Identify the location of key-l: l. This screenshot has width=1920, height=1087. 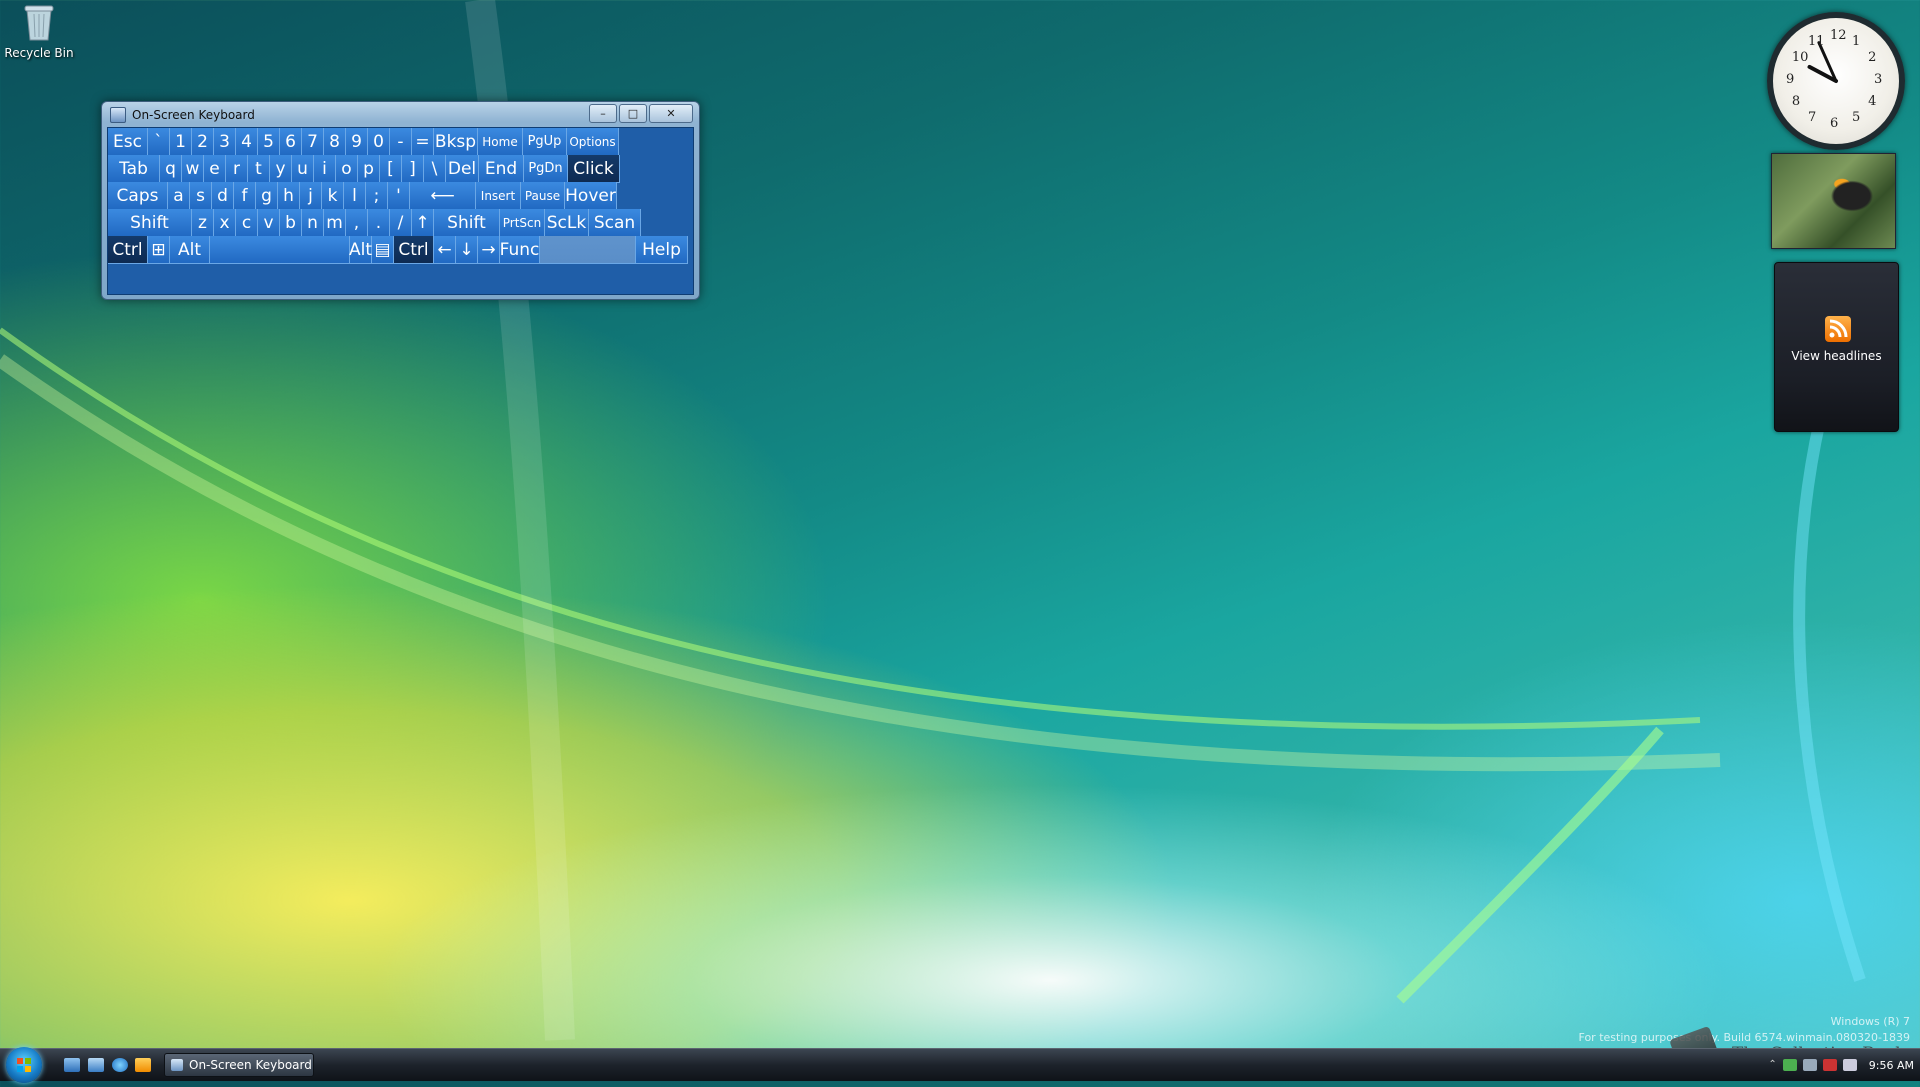
(355, 196).